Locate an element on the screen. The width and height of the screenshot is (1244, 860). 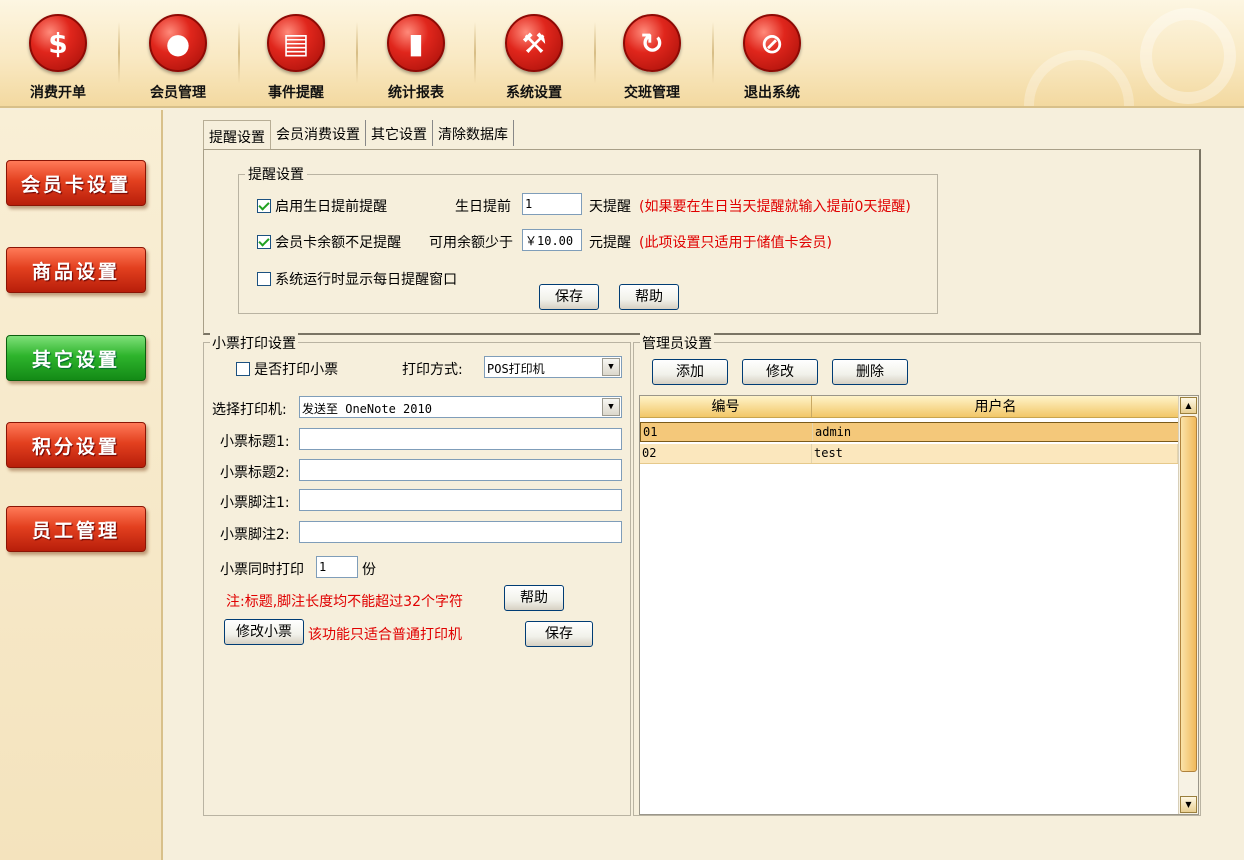
title2-label: 小票标题2: is located at coordinates (255, 473).